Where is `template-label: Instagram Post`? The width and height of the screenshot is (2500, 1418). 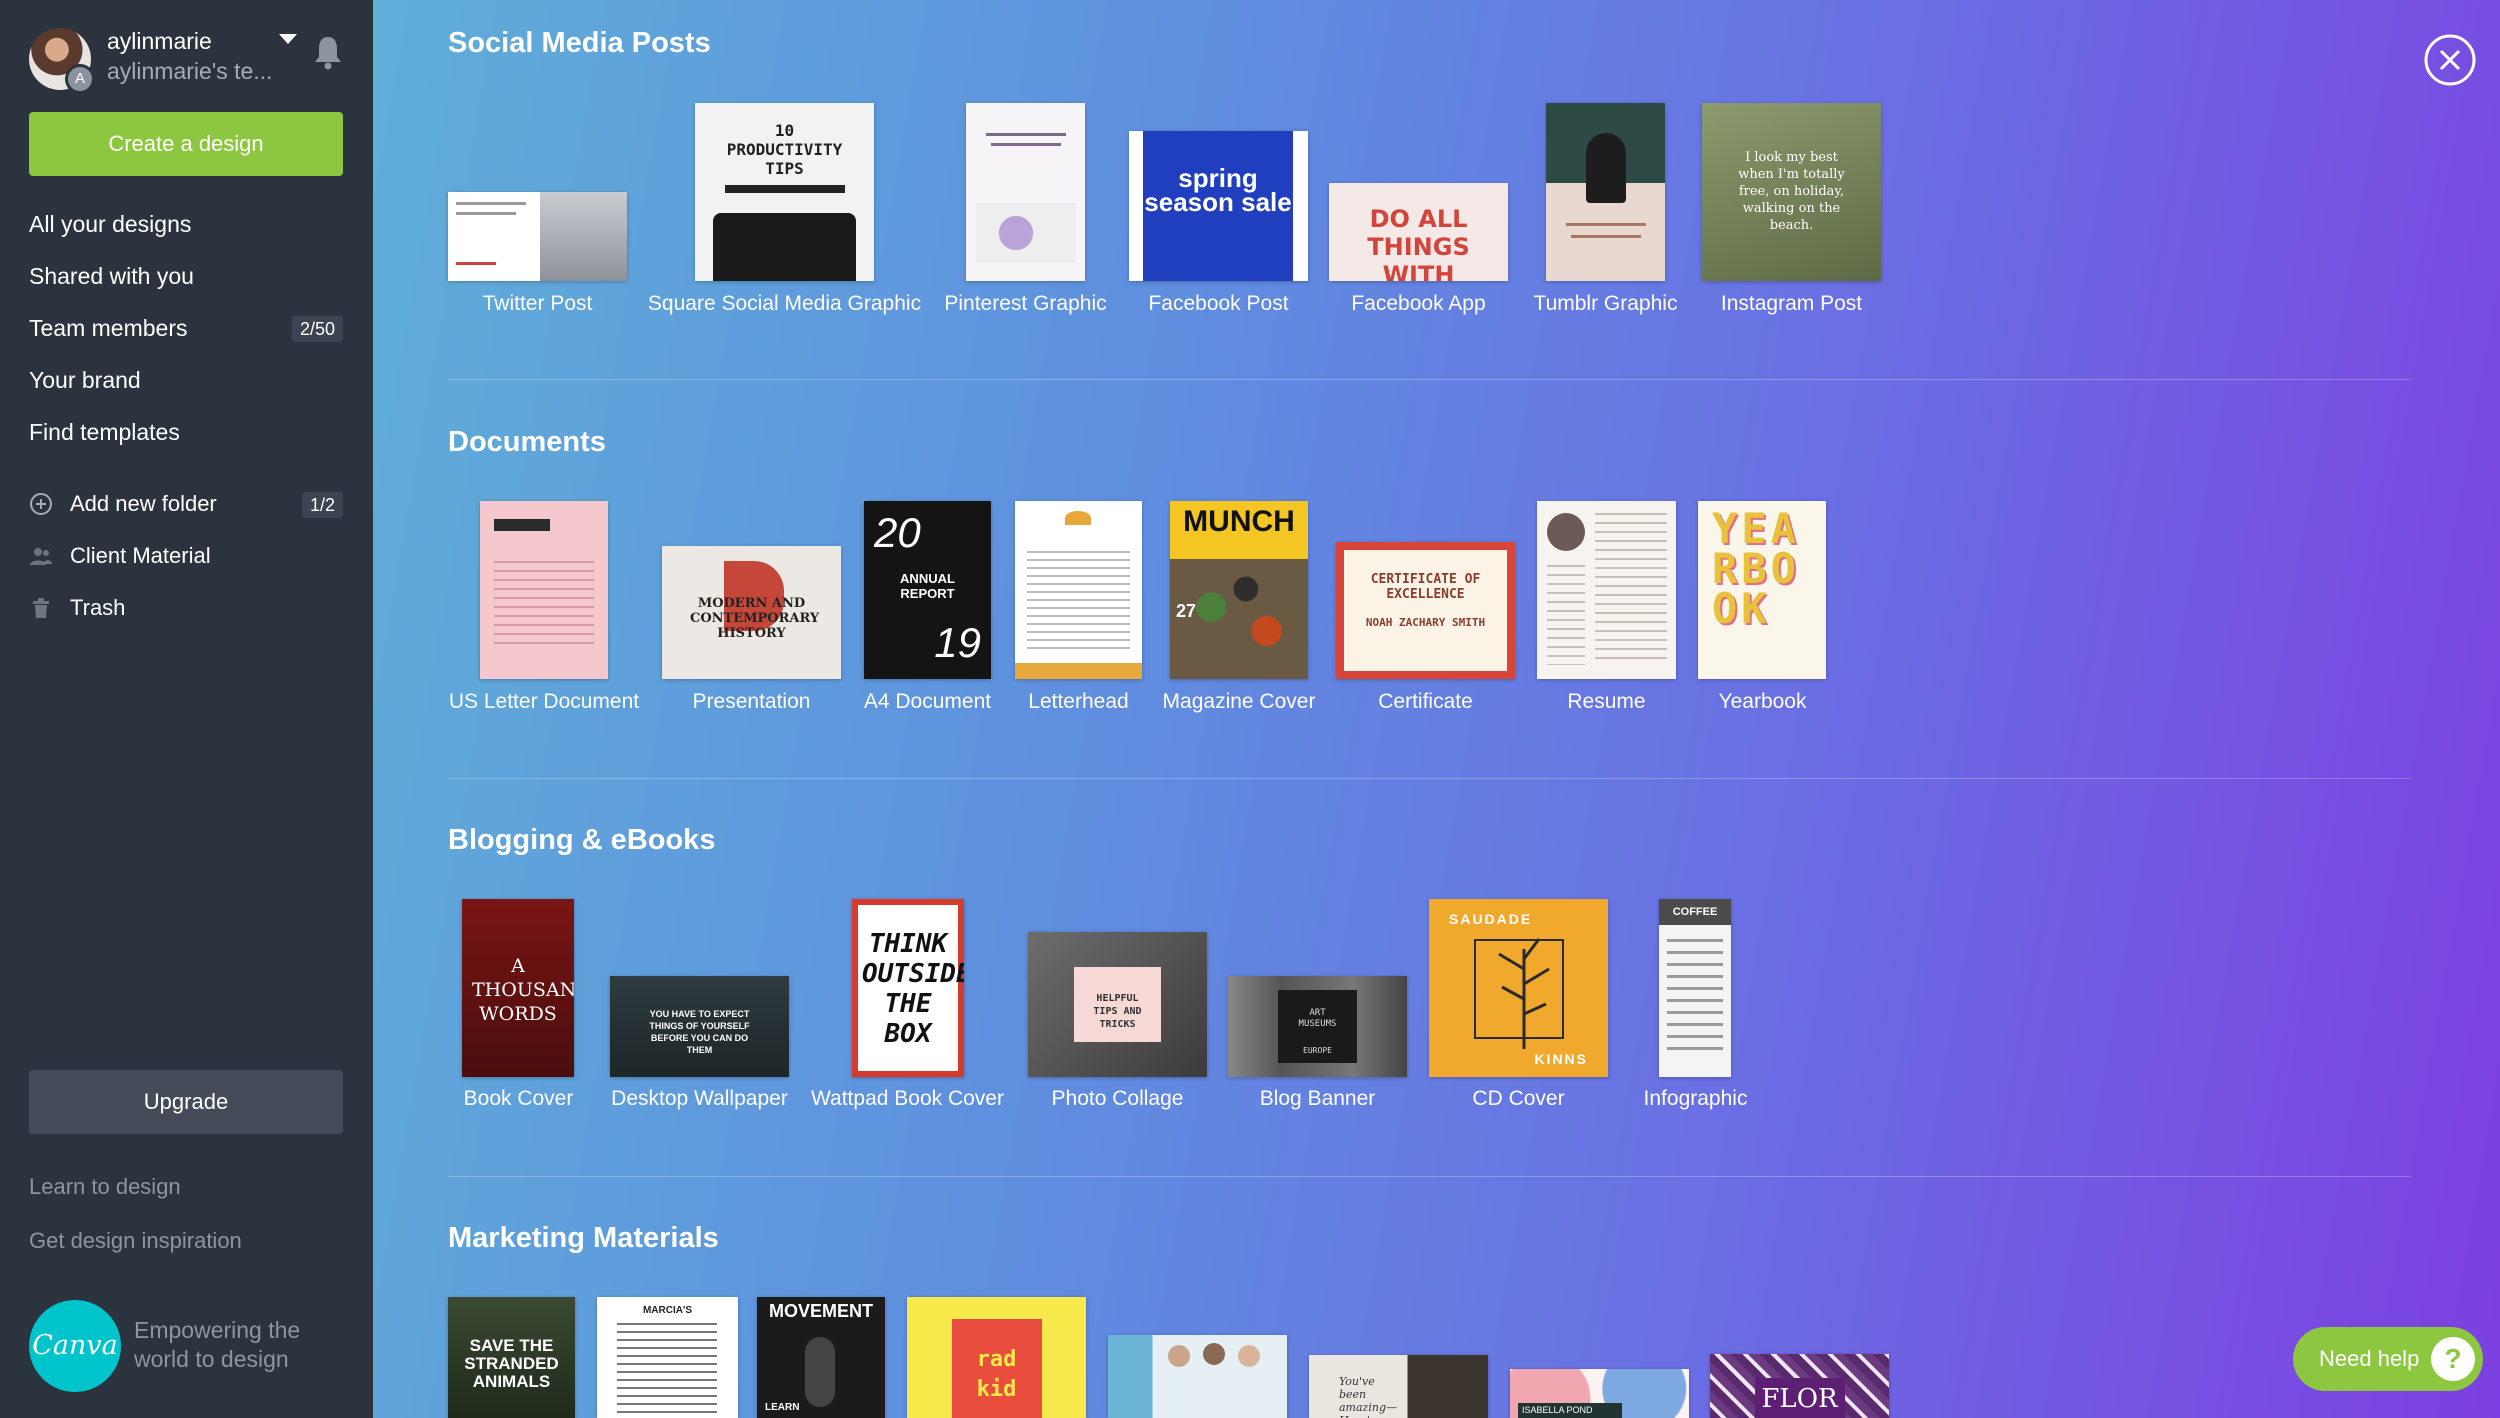
template-label: Instagram Post is located at coordinates (1791, 303).